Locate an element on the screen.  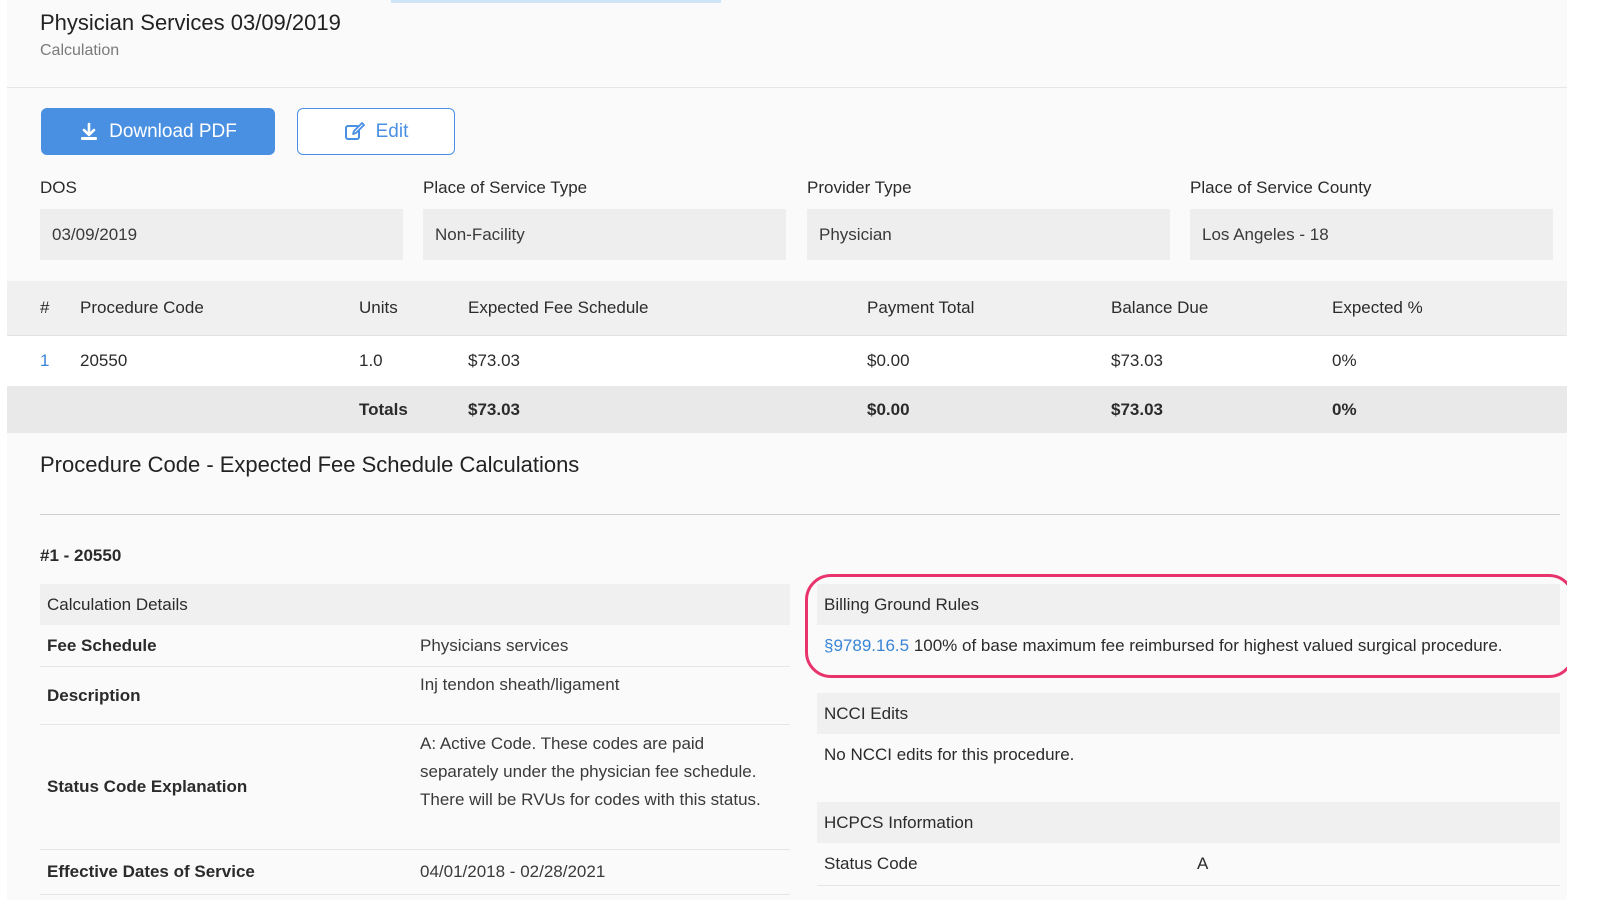
field-place-of-service-type: Place of Service Type Non-Facility is located at coordinates (604, 217).